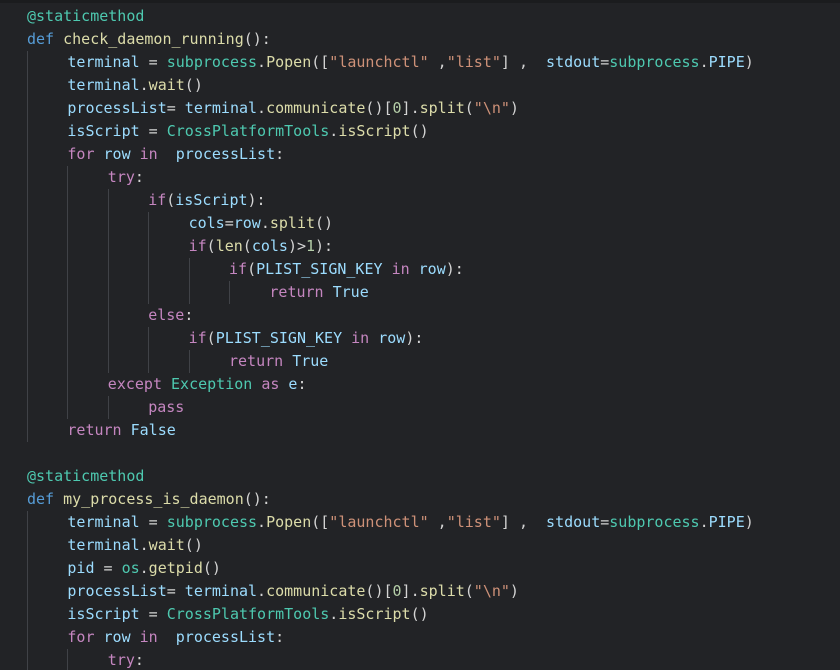 The image size is (840, 670). What do you see at coordinates (130, 568) in the screenshot?
I see `code-token-type: os` at bounding box center [130, 568].